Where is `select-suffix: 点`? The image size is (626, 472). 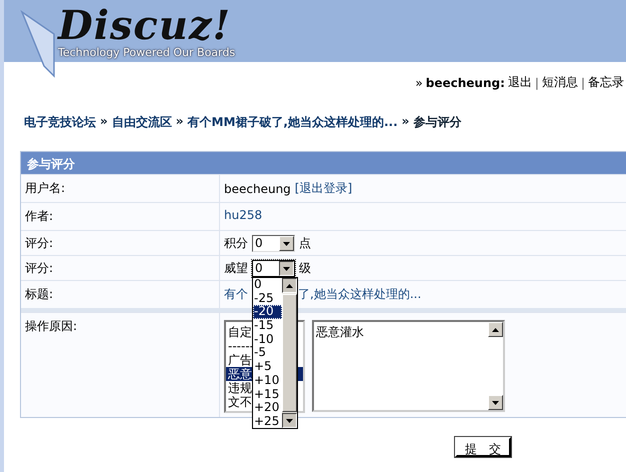 select-suffix: 点 is located at coordinates (305, 243).